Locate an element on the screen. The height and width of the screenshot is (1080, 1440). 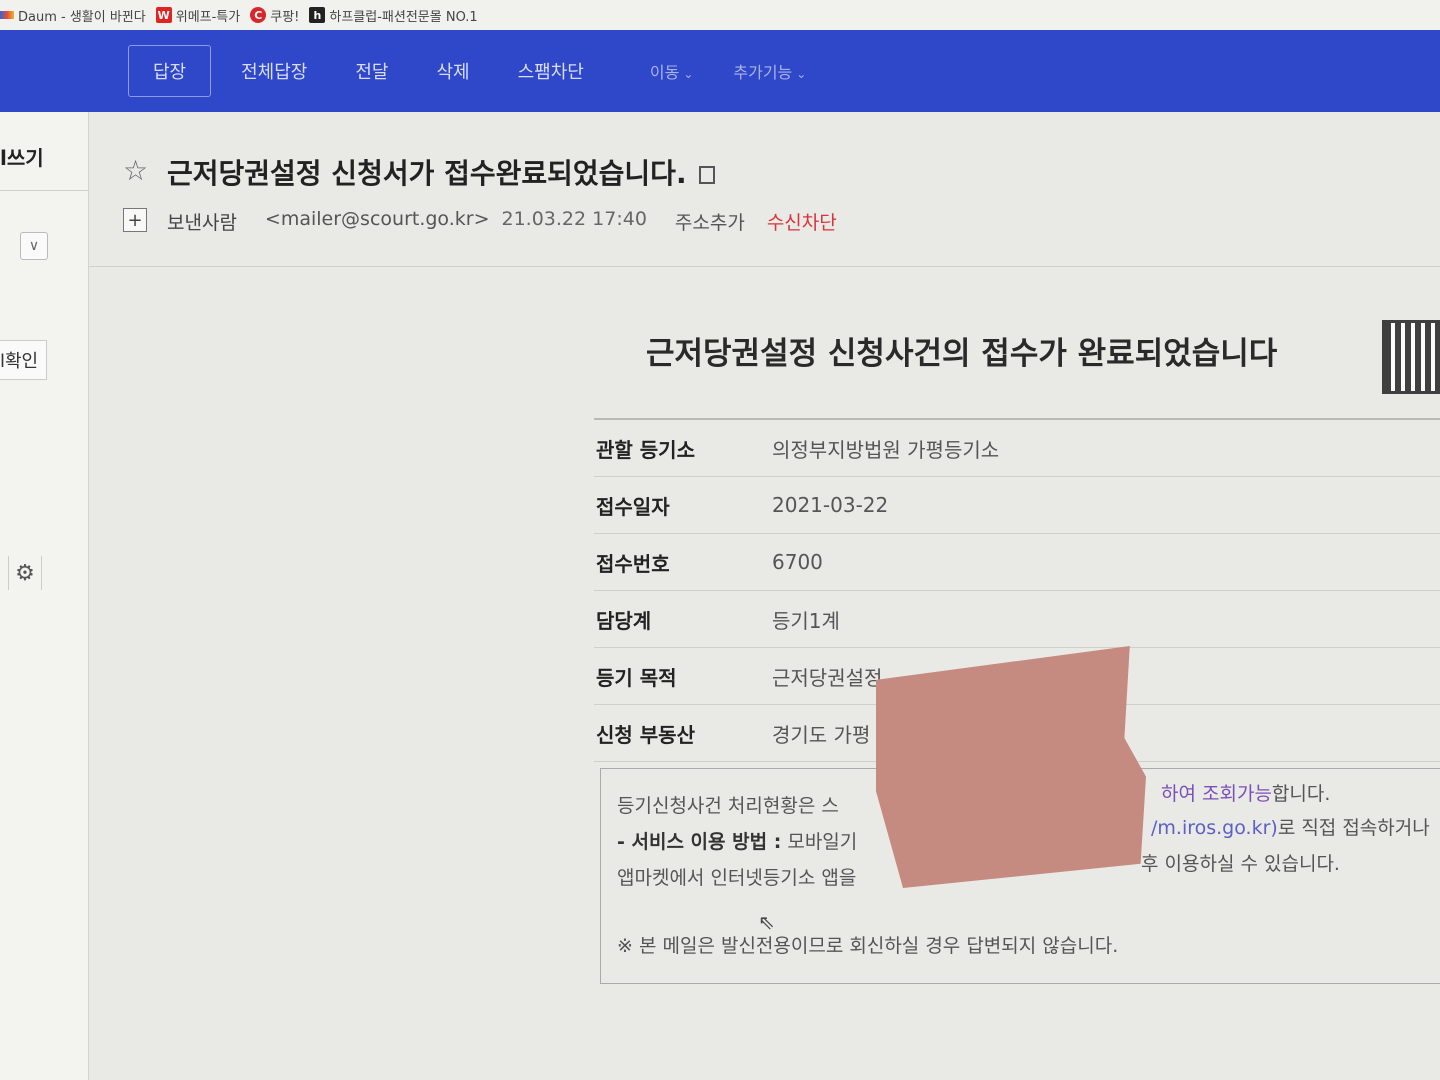
sender-email: <mailer@scourt.go.kr> is located at coordinates (377, 221).